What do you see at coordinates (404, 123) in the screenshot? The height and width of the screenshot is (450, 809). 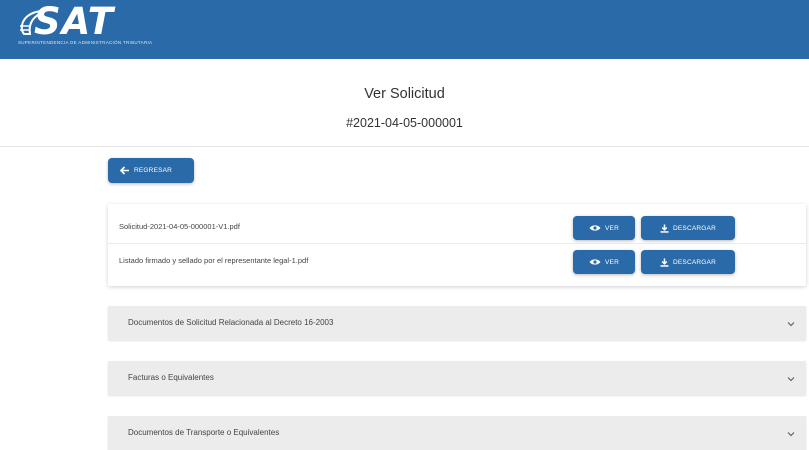 I see `request-number: #2021-04-05-000001` at bounding box center [404, 123].